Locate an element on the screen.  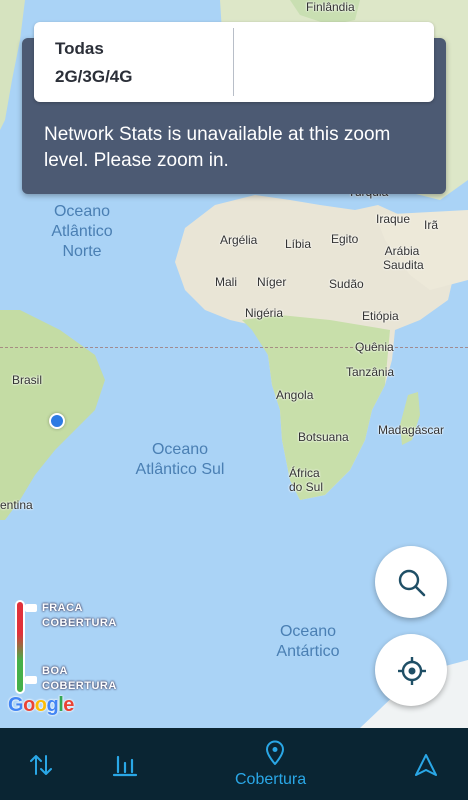
map-label-arabia: Arábia Saudita is located at coordinates (403, 258).